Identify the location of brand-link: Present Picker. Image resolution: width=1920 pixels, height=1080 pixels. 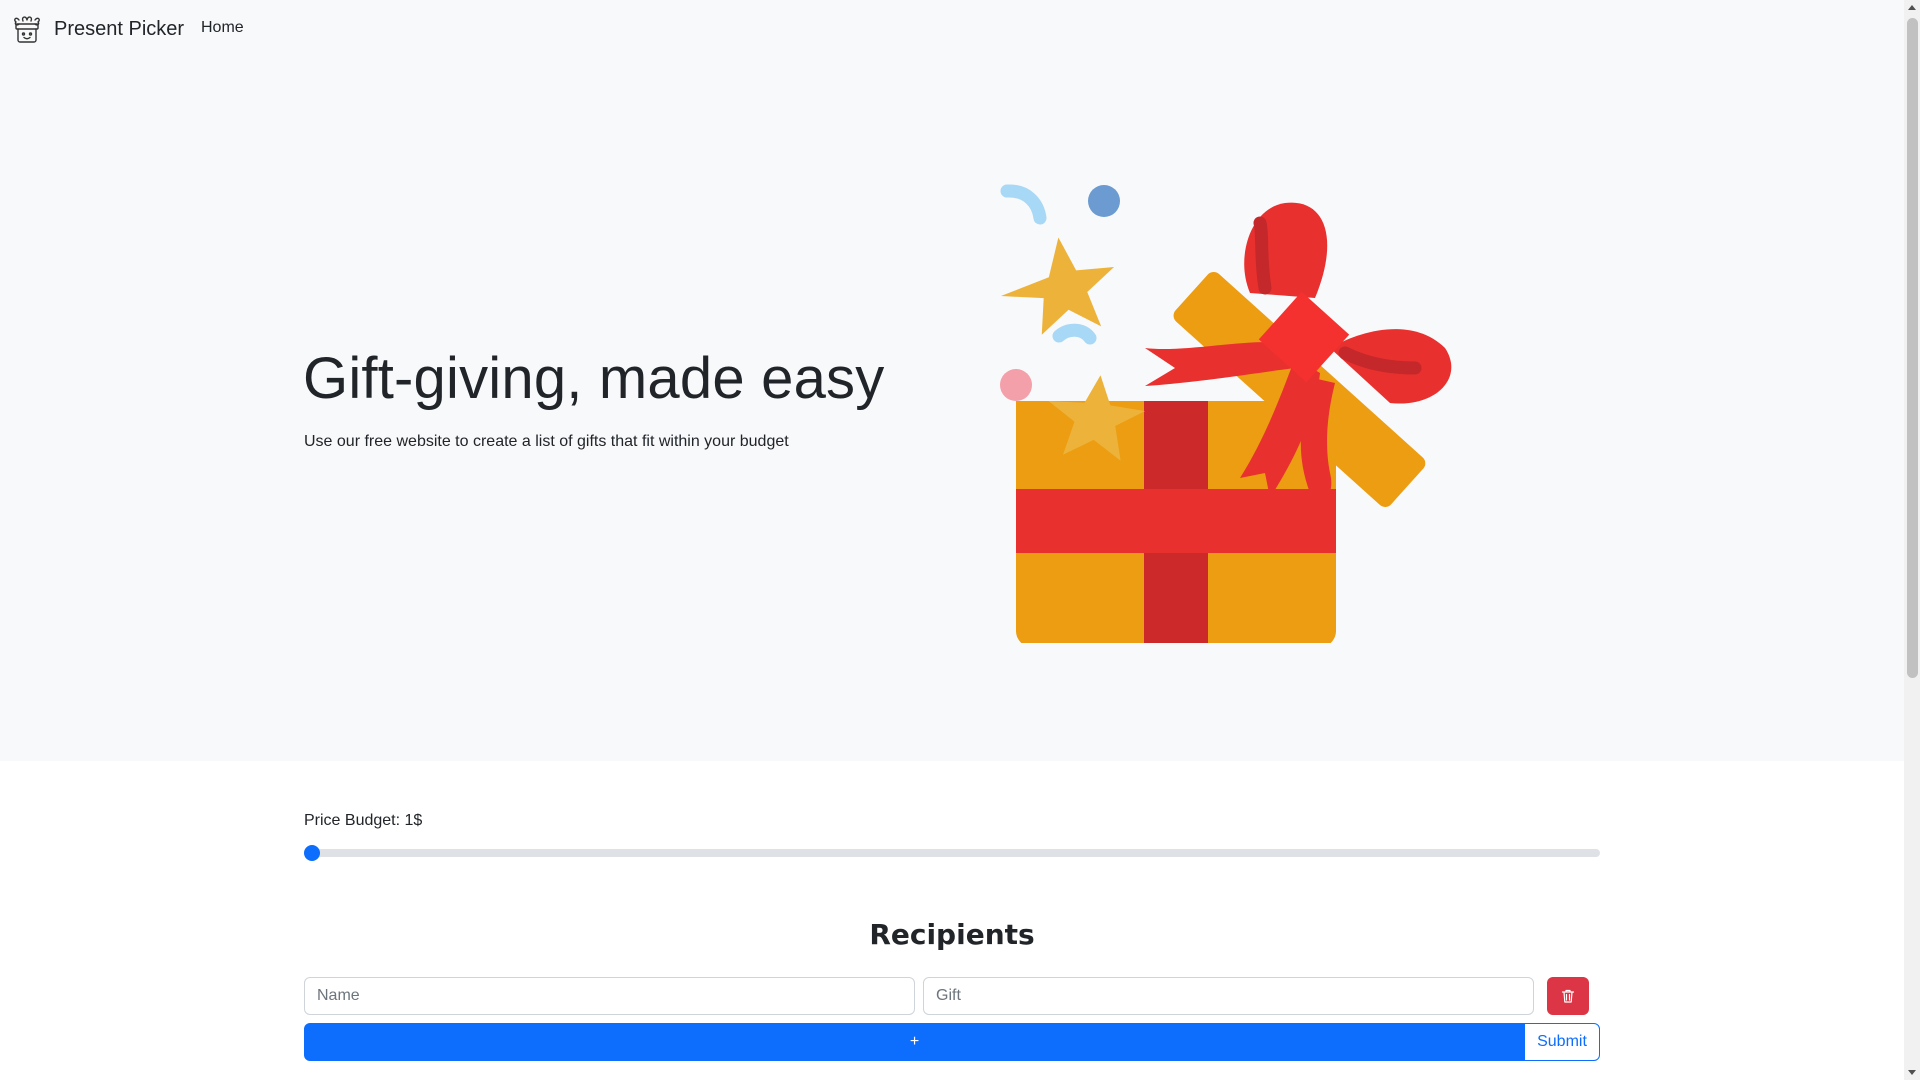
(97, 29).